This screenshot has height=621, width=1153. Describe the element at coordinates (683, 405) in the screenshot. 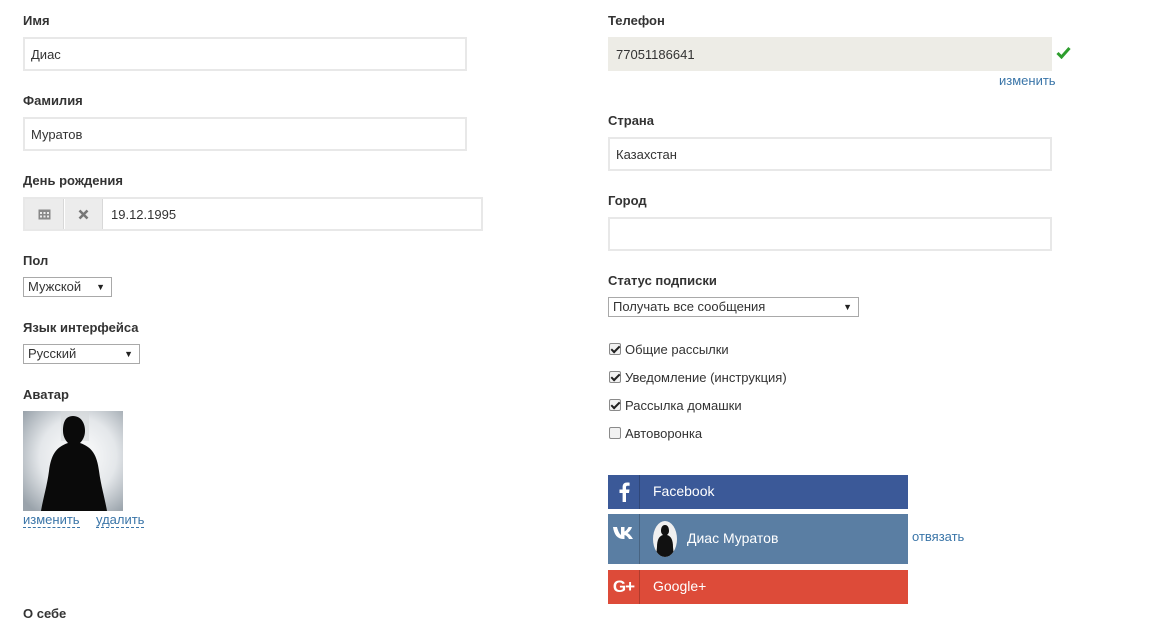

I see `checkbox-homework-label: Рассылка домашки` at that location.